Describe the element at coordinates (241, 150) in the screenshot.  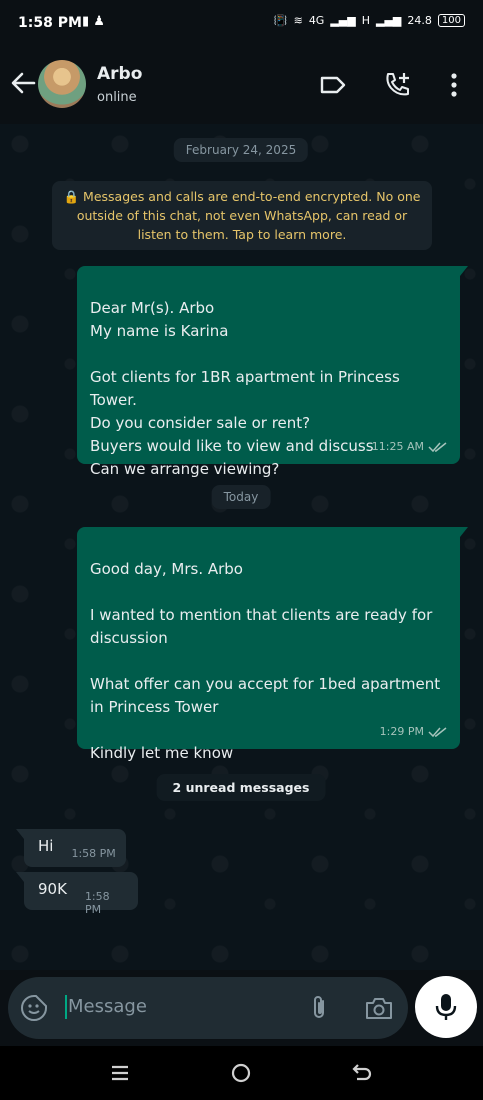
I see `date-divider: February 24, 2025` at that location.